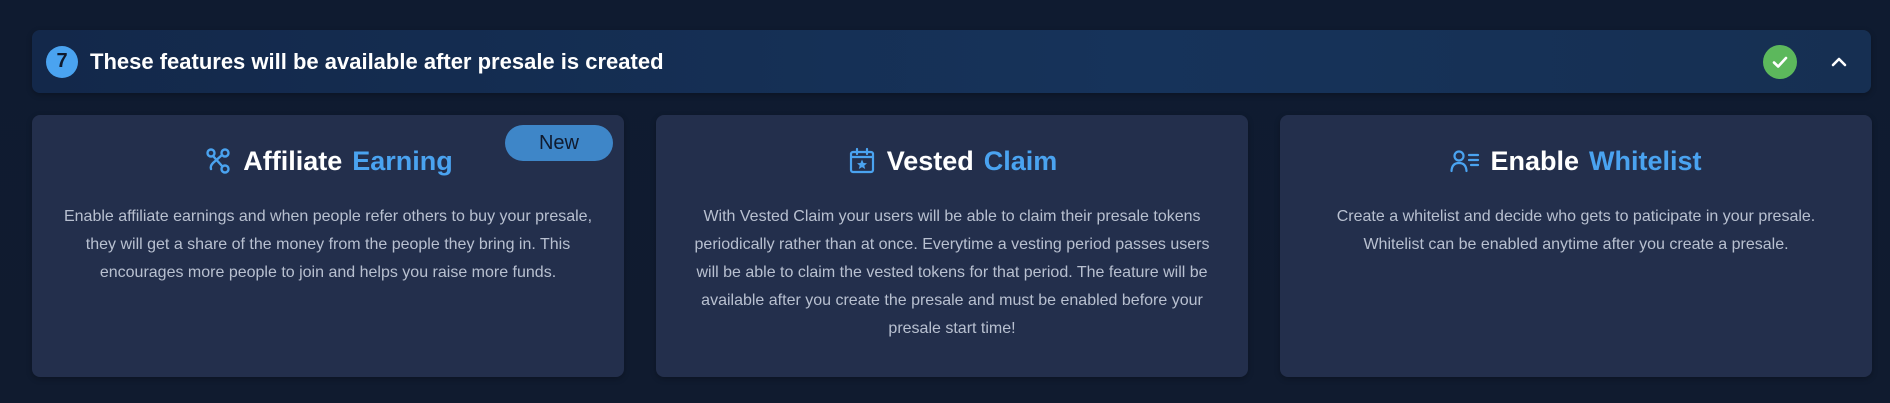 The height and width of the screenshot is (403, 1890). I want to click on collapse-button, so click(1839, 62).